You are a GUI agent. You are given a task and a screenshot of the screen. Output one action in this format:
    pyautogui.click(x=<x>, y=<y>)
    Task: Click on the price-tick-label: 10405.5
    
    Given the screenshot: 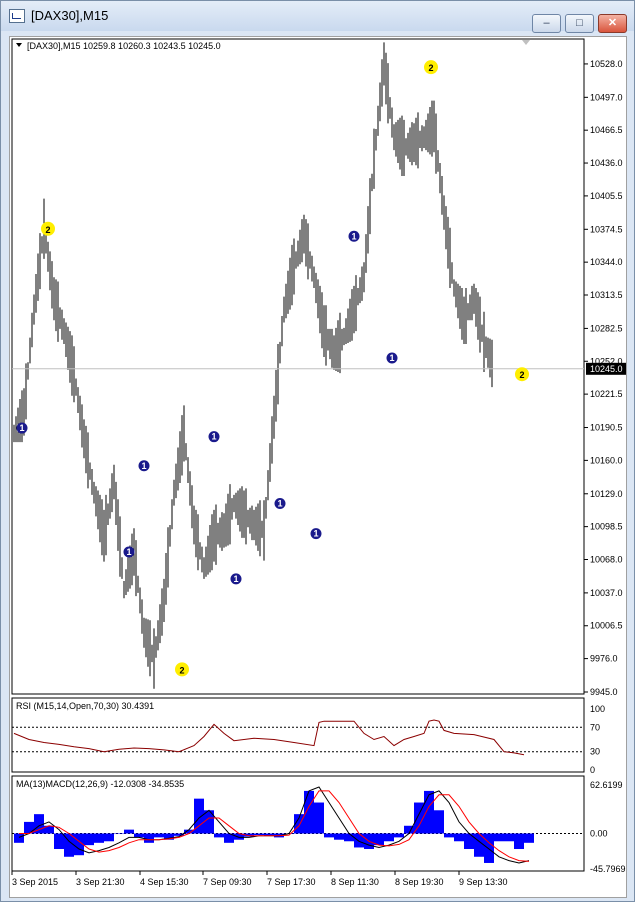 What is the action you would take?
    pyautogui.click(x=606, y=196)
    